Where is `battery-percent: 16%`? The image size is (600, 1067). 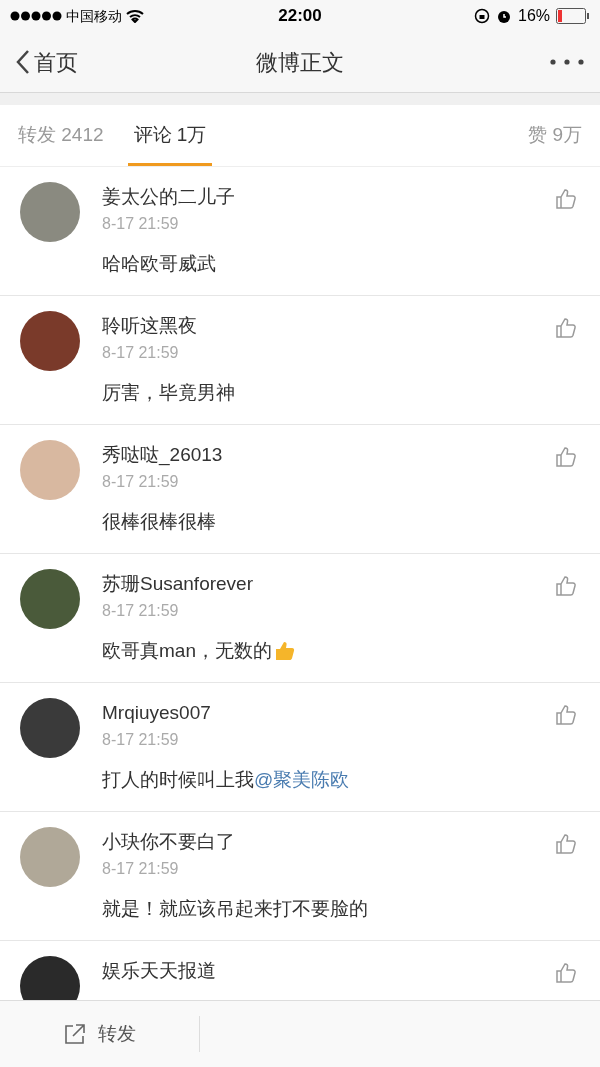
battery-percent: 16% is located at coordinates (534, 16).